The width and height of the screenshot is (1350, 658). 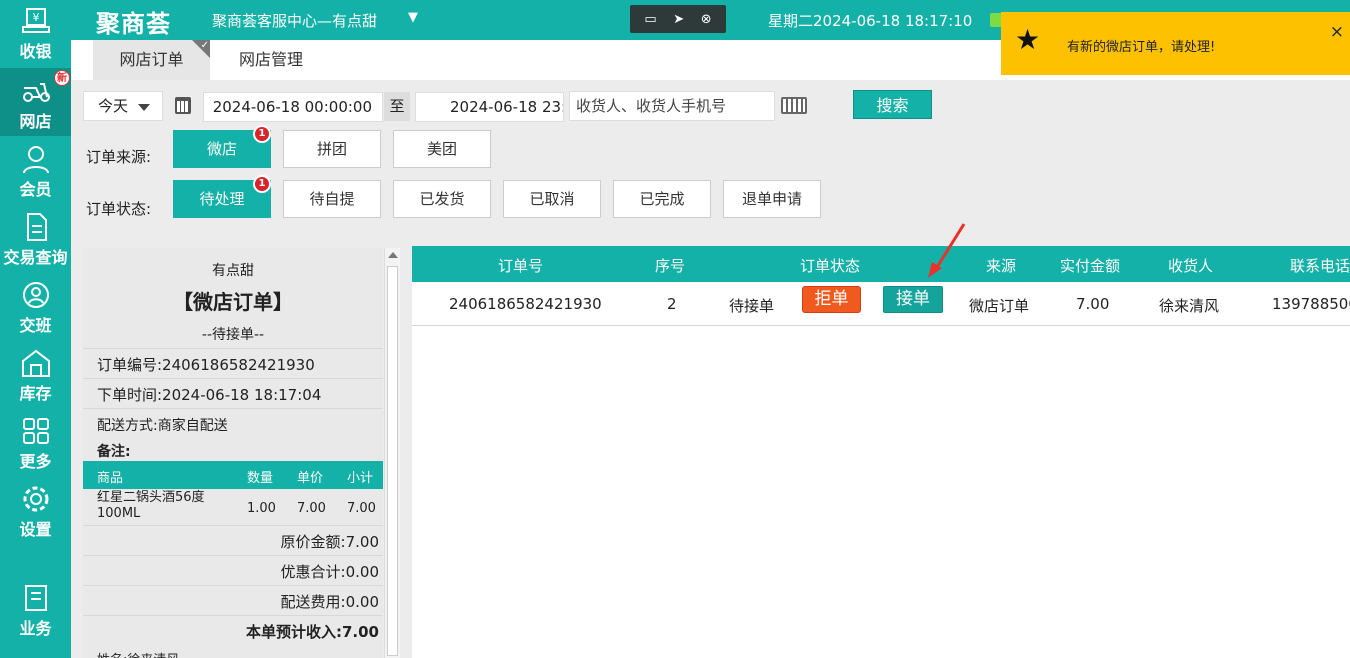 I want to click on sidebar: ¥ 收银 网店 新 会员 交易查询 交班 库存 更多 设置 业务, so click(x=35, y=329).